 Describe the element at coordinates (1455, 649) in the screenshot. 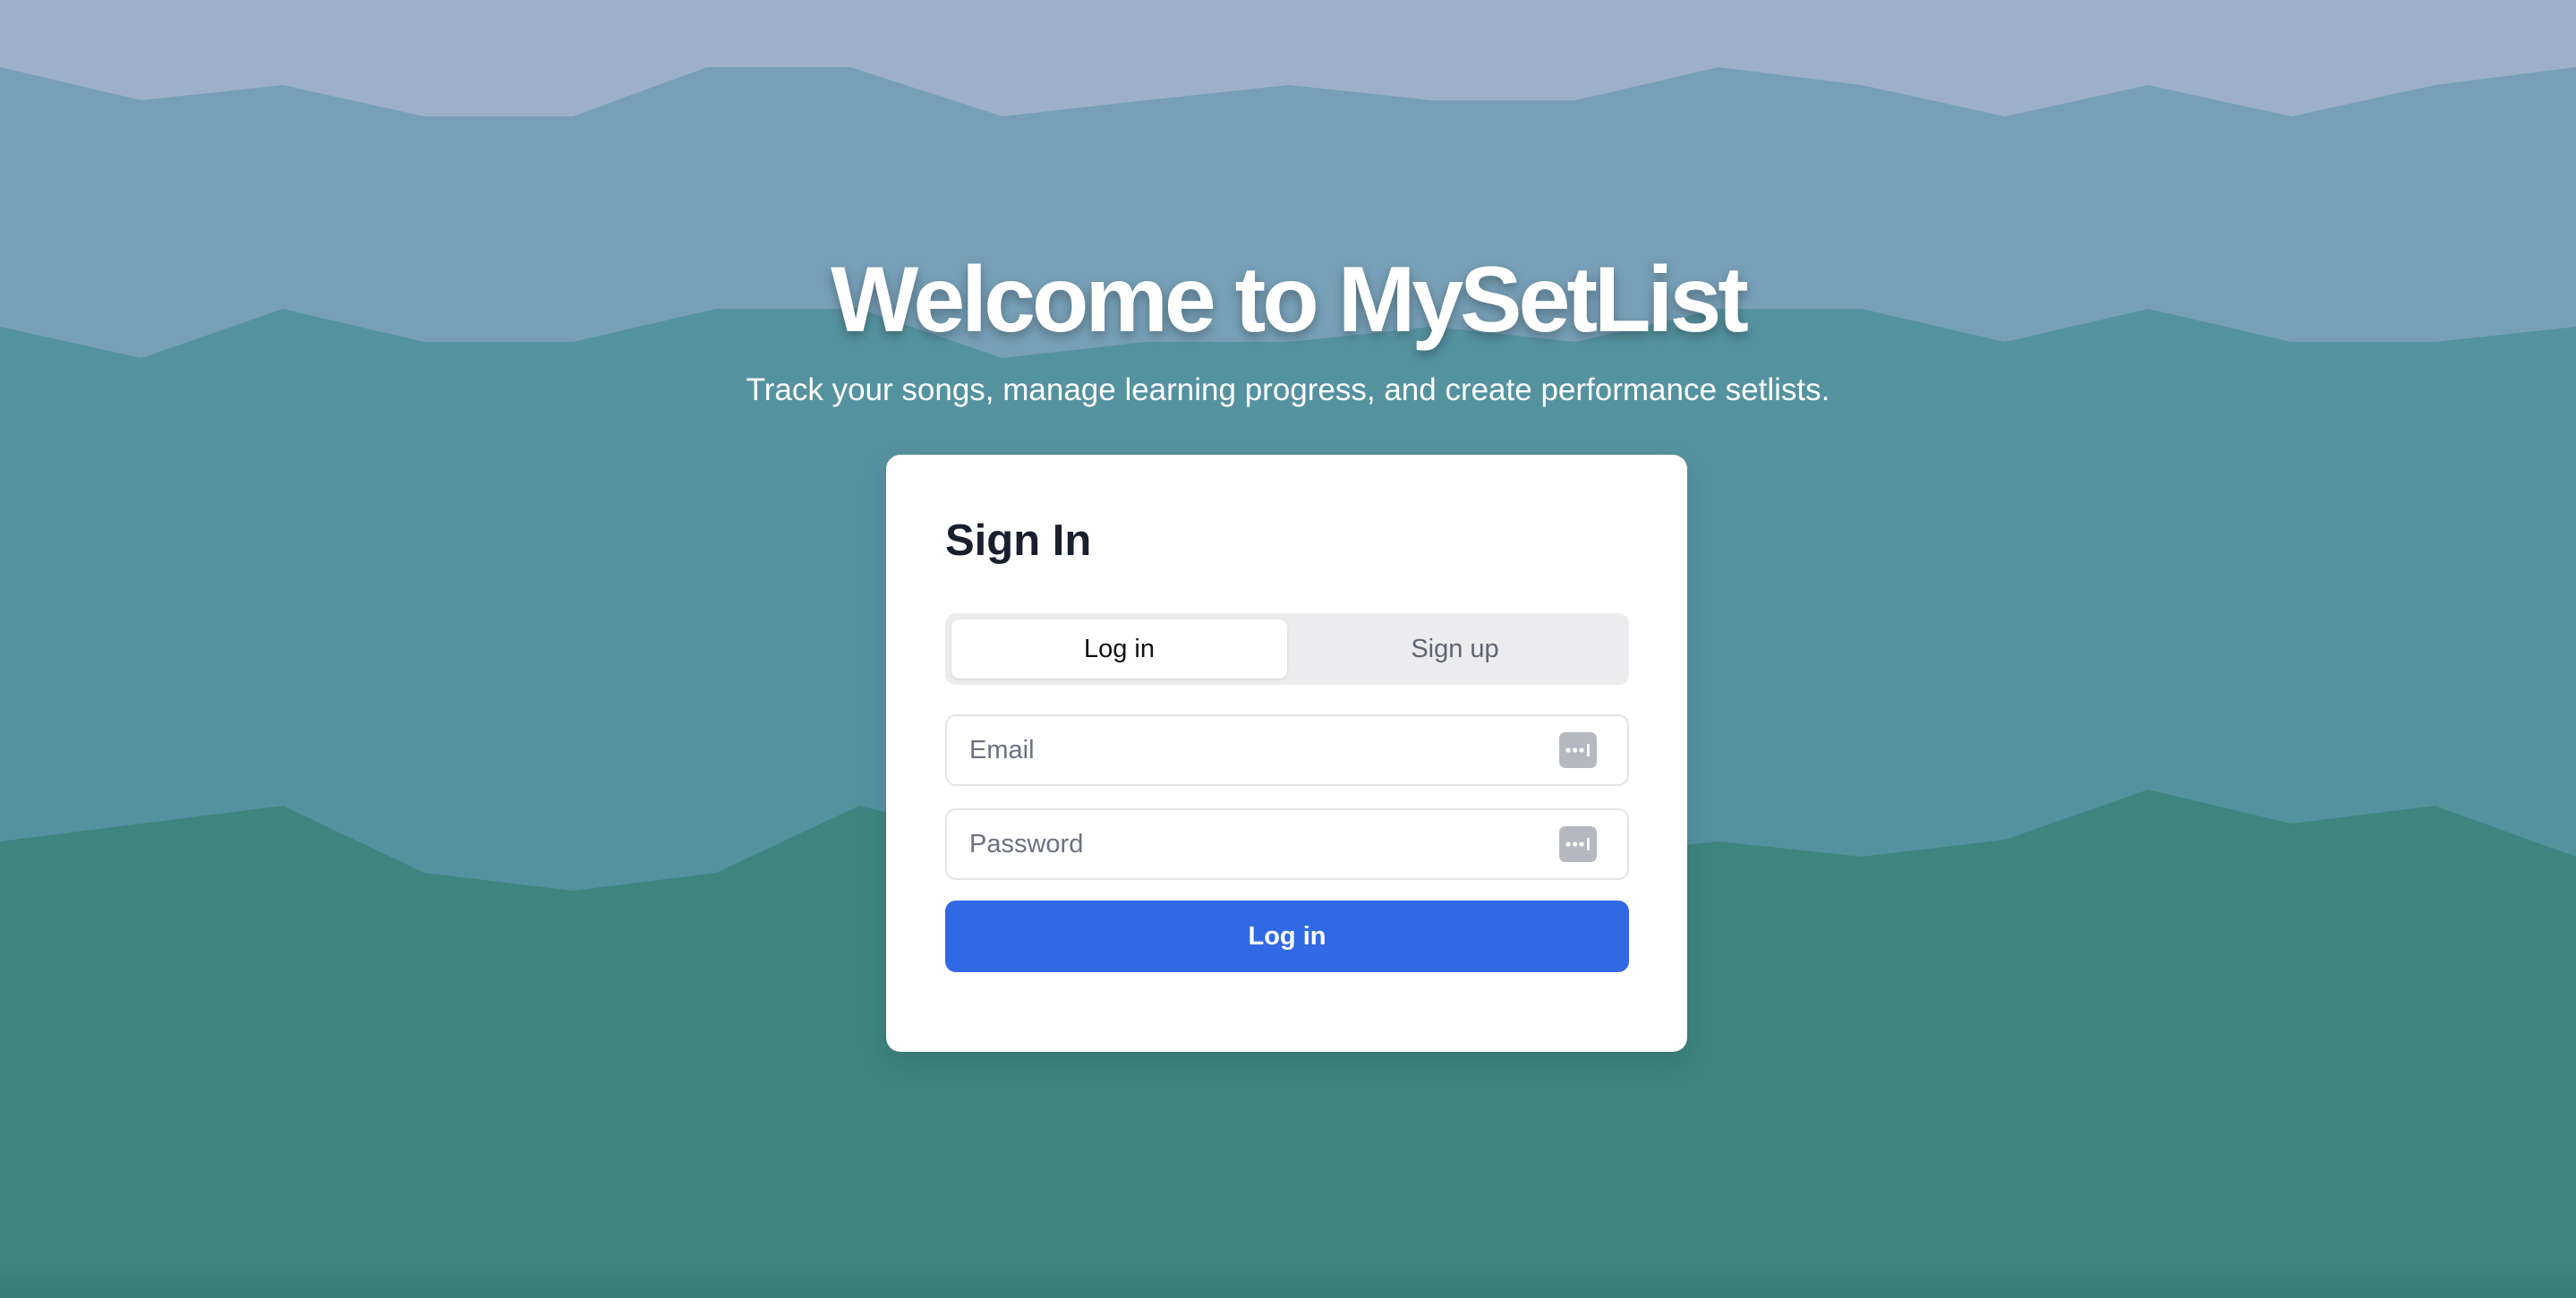

I see `tab-sign-up: Sign up` at that location.